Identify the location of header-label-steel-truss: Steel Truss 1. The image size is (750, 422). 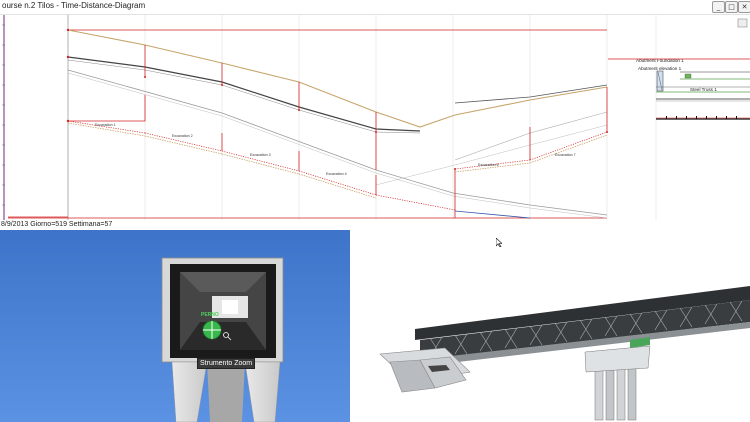
(703, 89).